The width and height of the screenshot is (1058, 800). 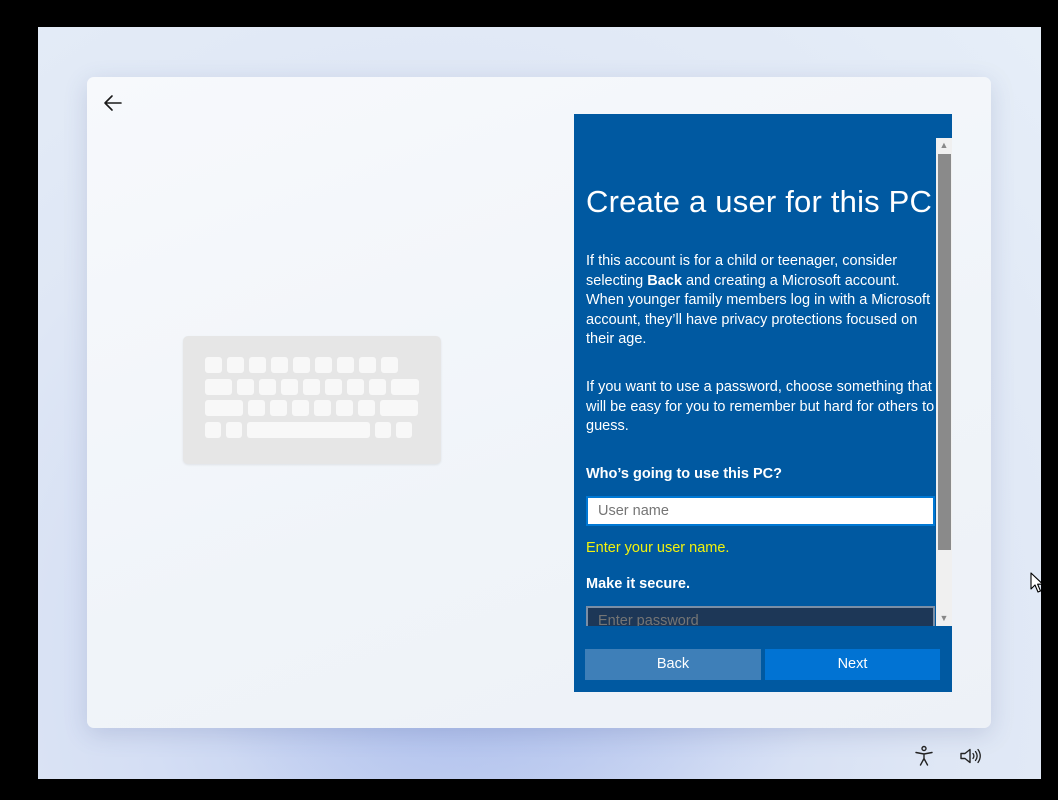 I want to click on scroll-up-arrow-icon: ▲, so click(x=944, y=145).